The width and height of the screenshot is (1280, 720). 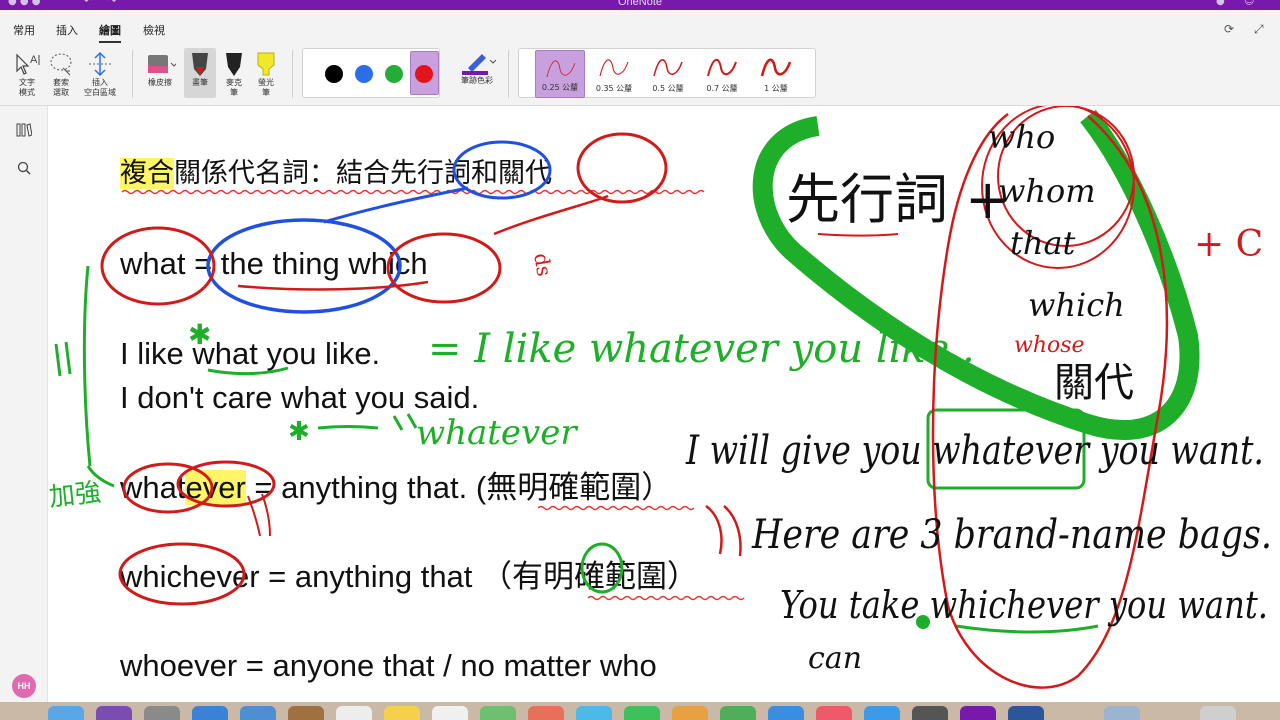 What do you see at coordinates (776, 88) in the screenshot?
I see `thickness-label: 1 公釐` at bounding box center [776, 88].